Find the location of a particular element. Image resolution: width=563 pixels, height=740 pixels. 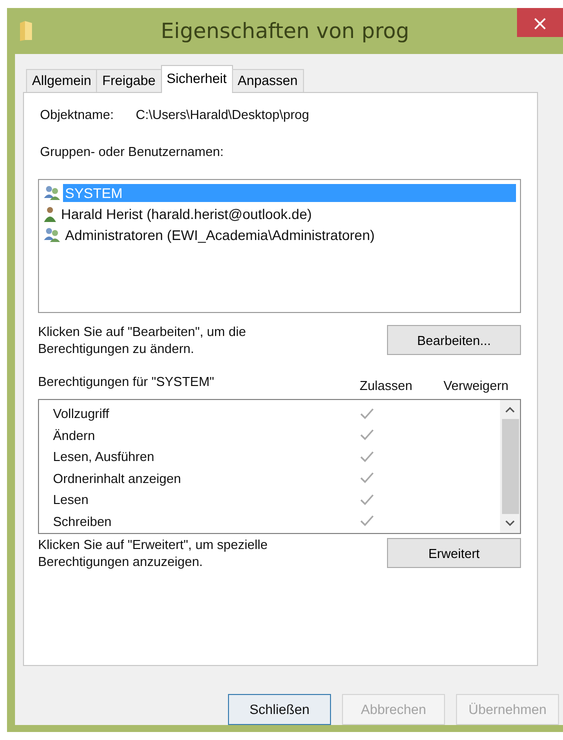

window-title: Eigenschaften von prog is located at coordinates (285, 31).